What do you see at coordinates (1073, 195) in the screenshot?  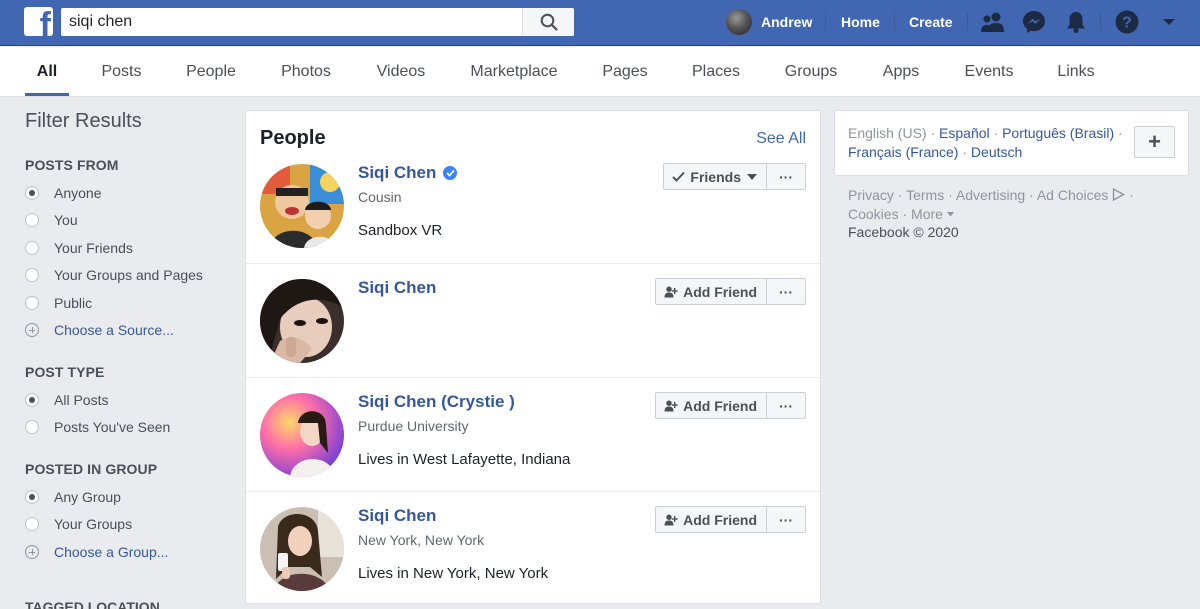 I see `footer-link-ad-choices: Ad Choices` at bounding box center [1073, 195].